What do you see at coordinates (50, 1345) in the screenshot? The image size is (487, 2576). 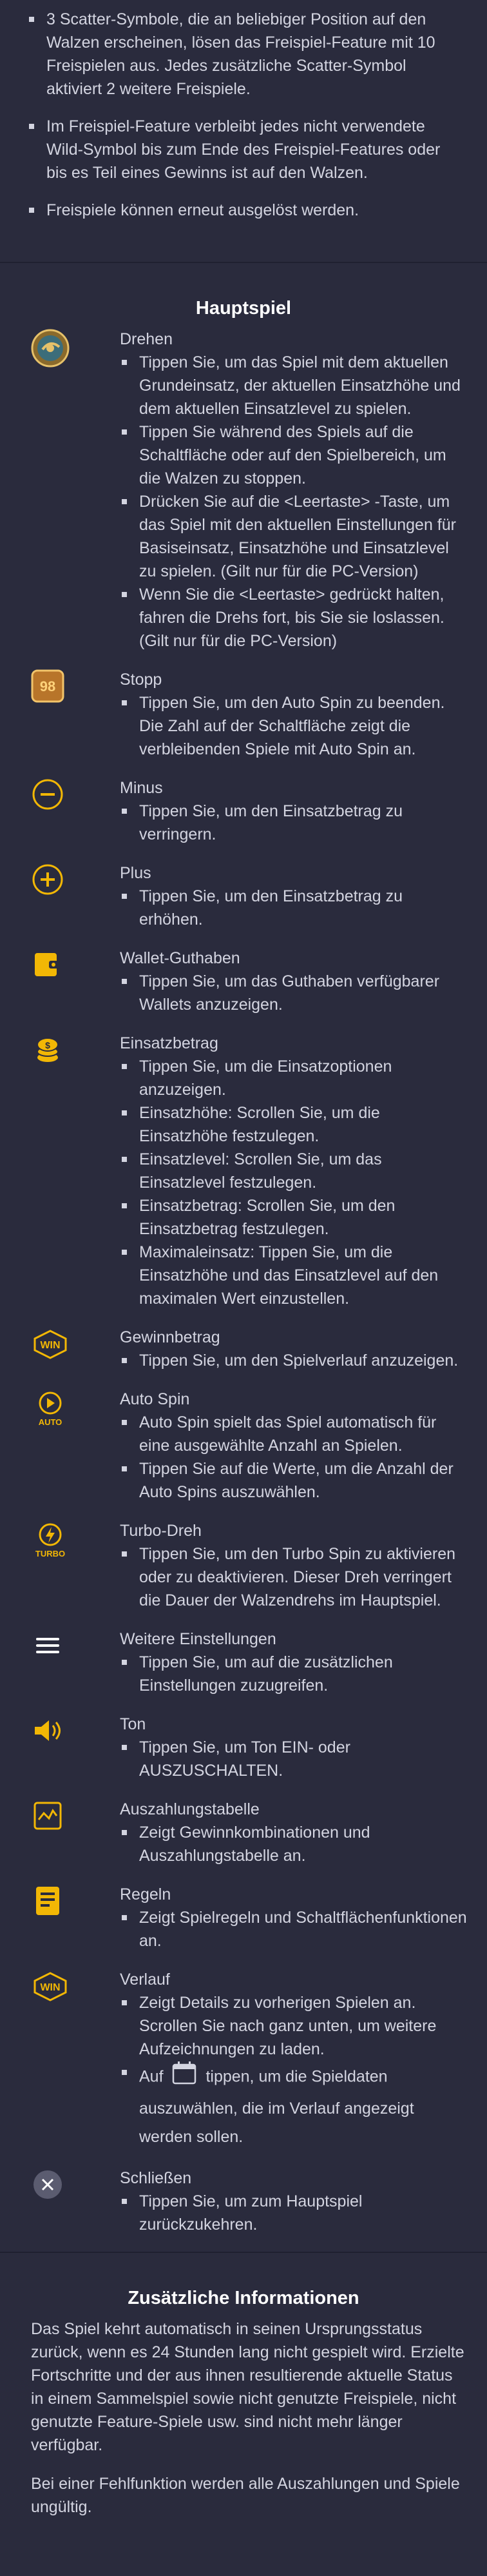 I see `win-icon-label: WIN` at bounding box center [50, 1345].